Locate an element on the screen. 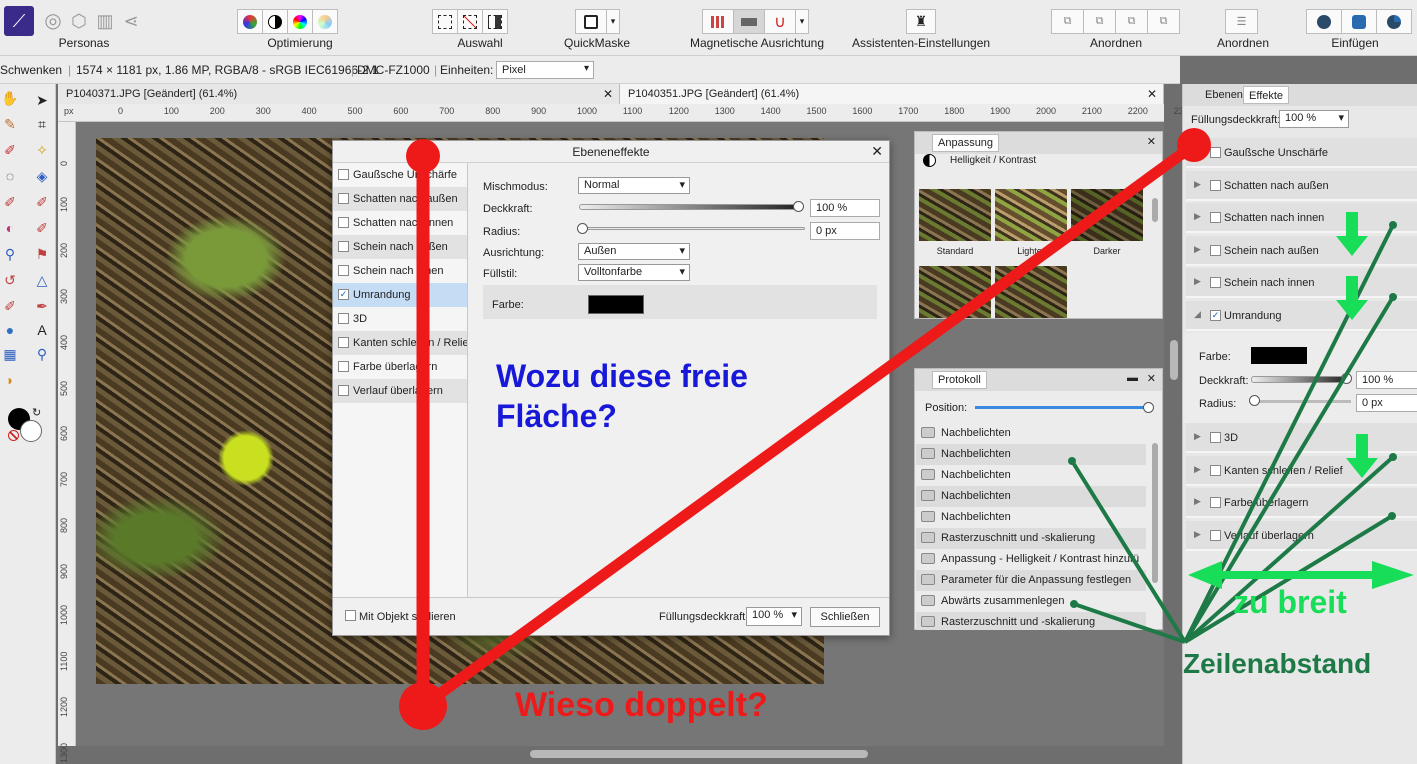  opacity-slider is located at coordinates (1300, 379).